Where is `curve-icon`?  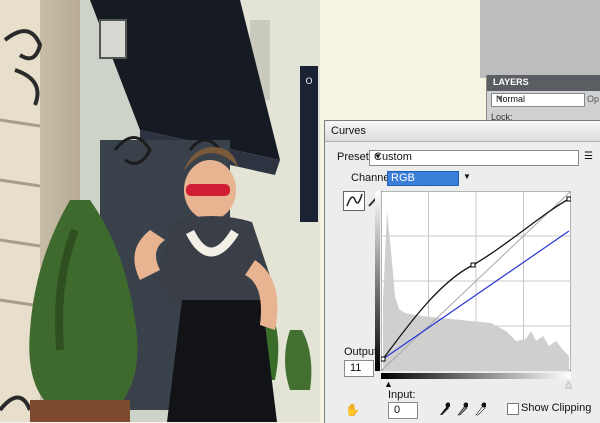 curve-icon is located at coordinates (354, 200).